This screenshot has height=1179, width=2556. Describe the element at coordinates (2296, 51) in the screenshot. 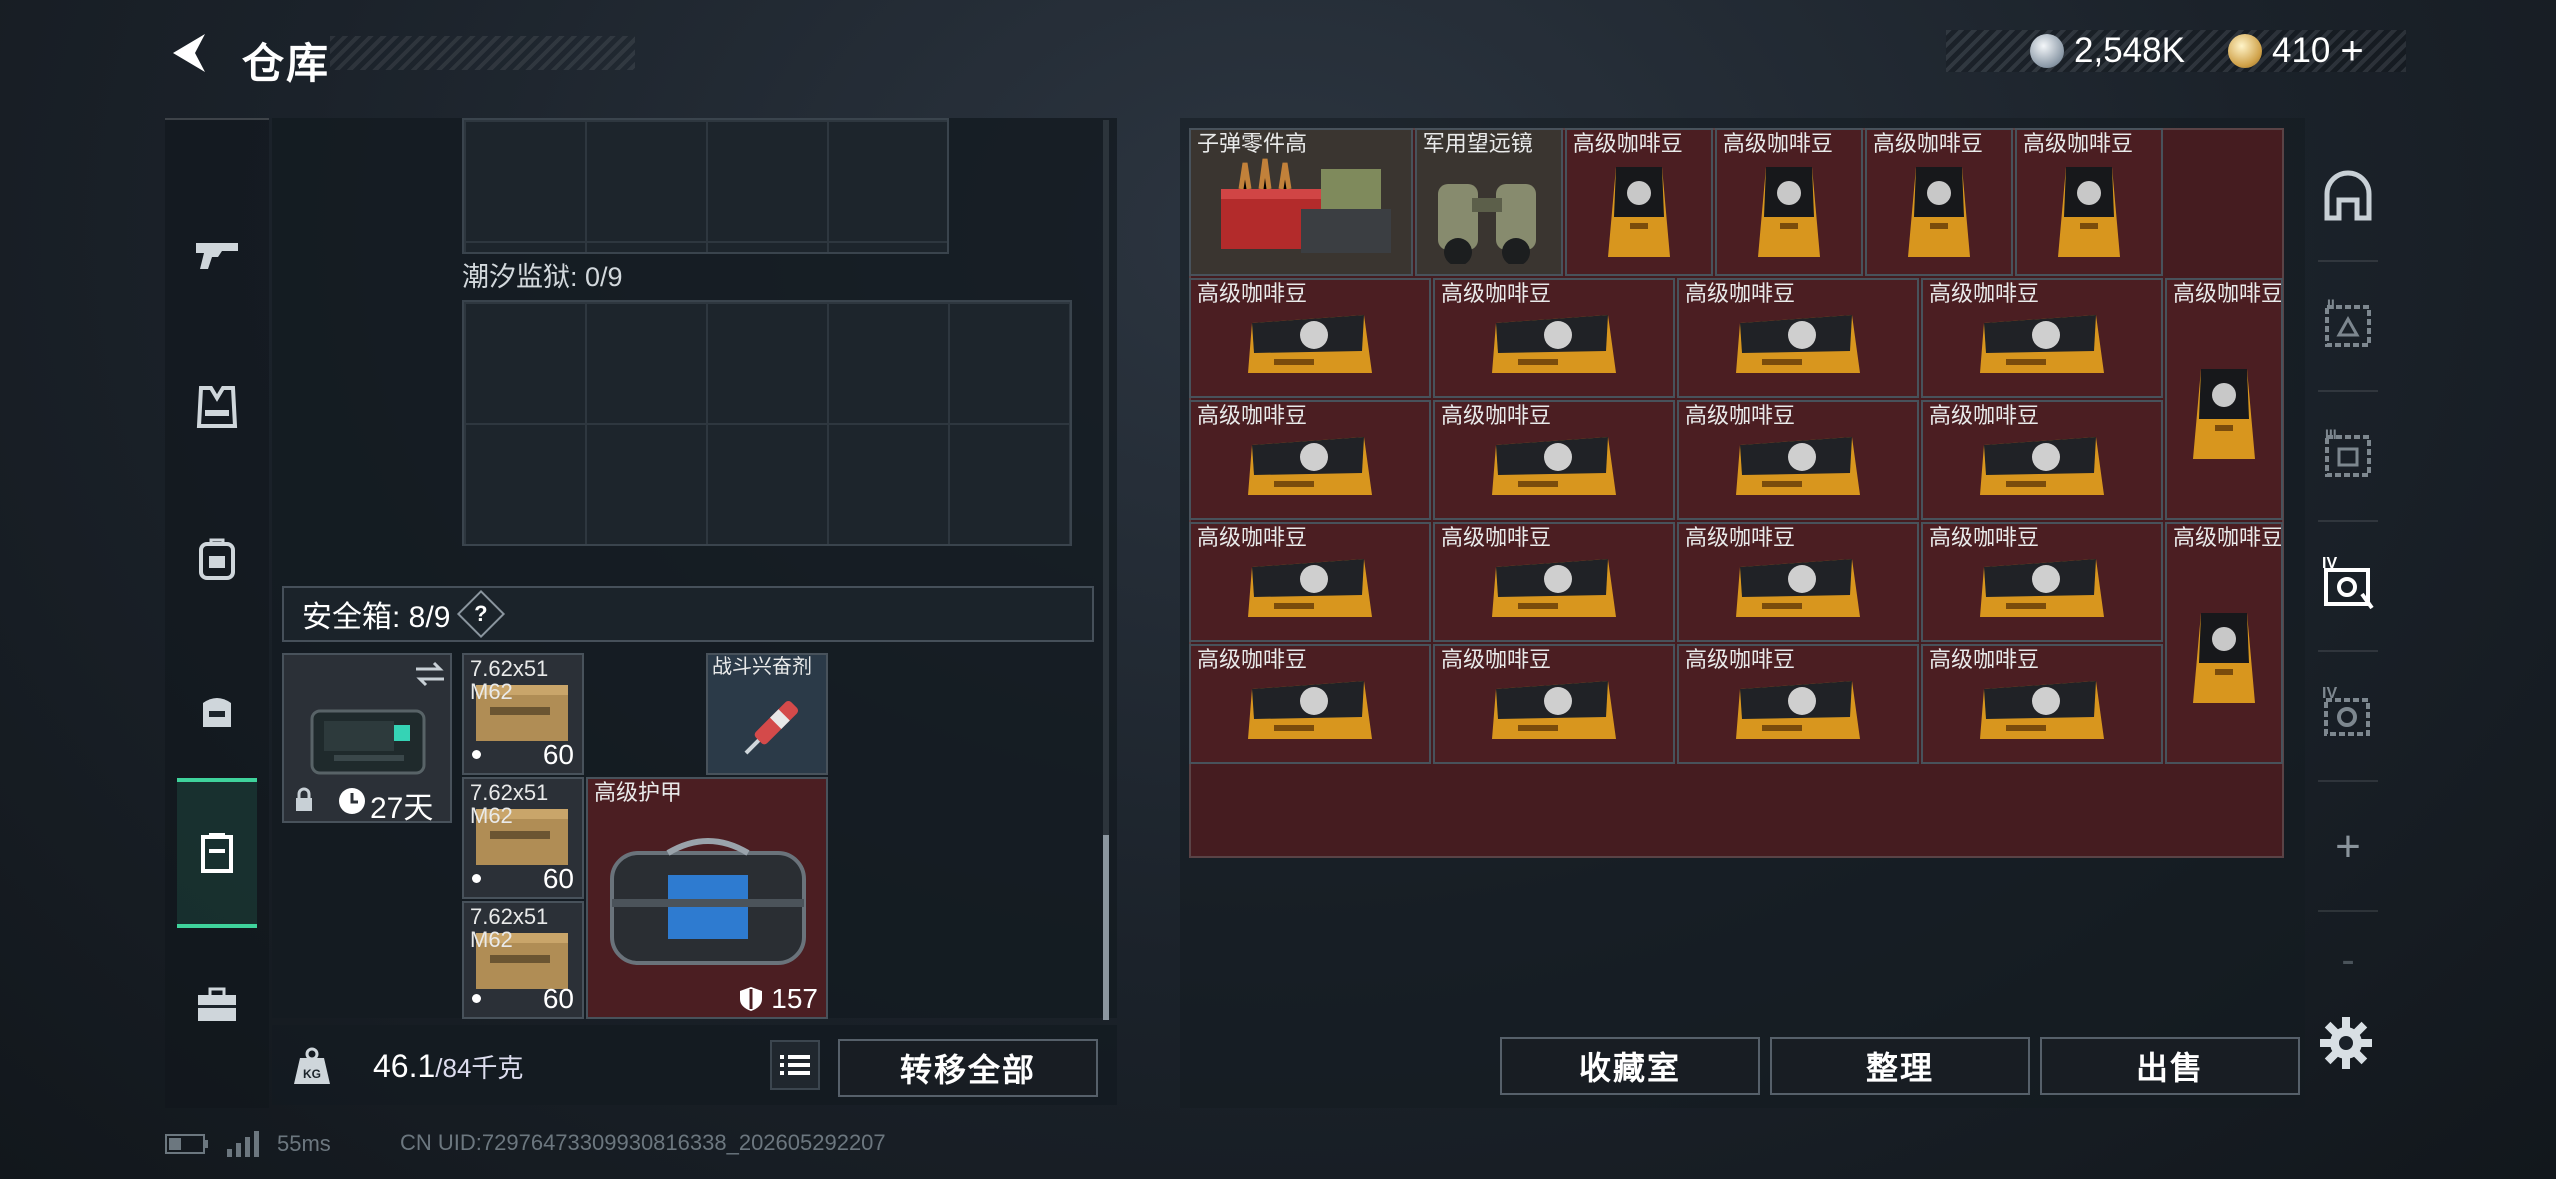

I see `gold-currency: 410 +` at that location.